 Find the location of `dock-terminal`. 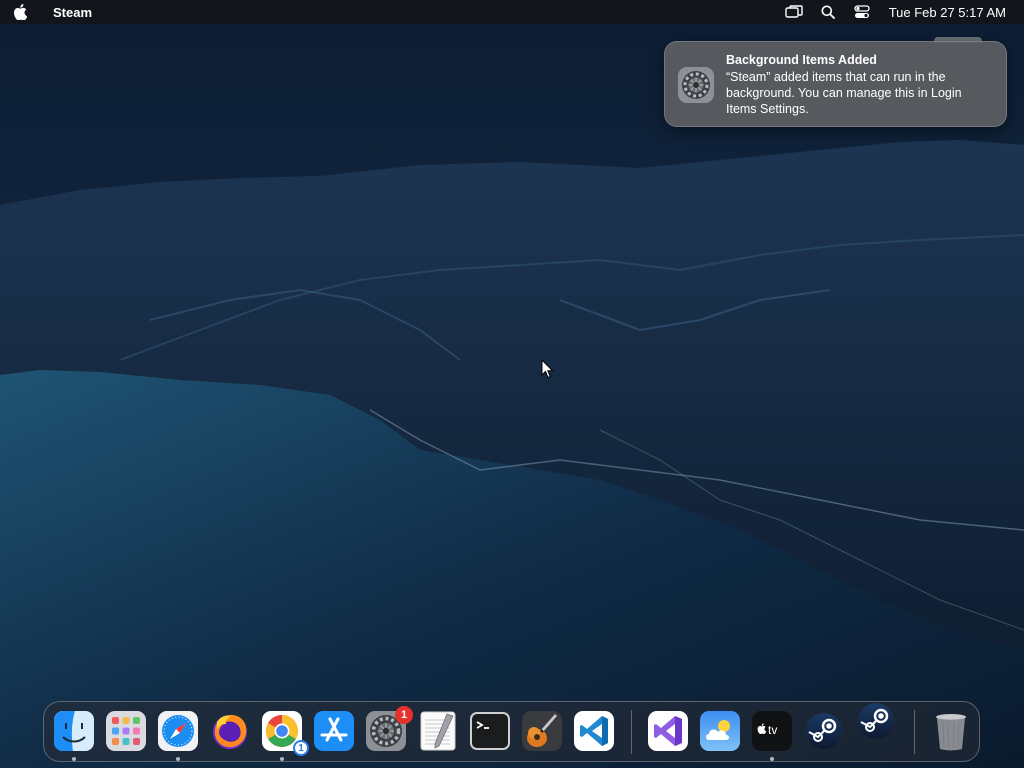

dock-terminal is located at coordinates (490, 731).